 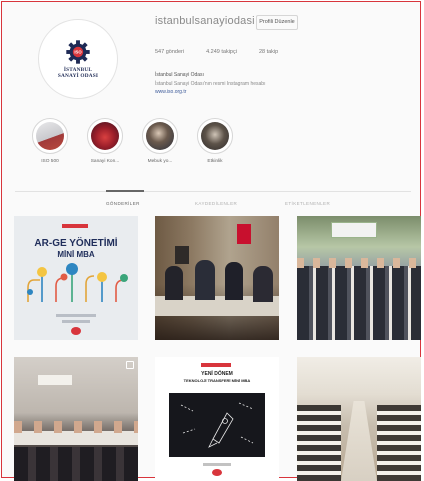 What do you see at coordinates (123, 203) in the screenshot?
I see `tab-posts: GÖNDERİLER` at bounding box center [123, 203].